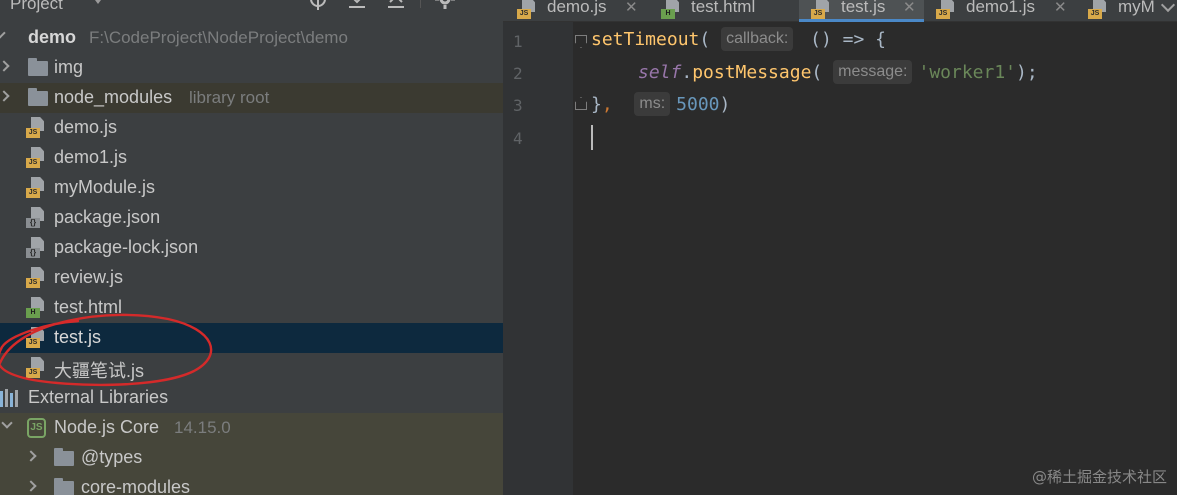  Describe the element at coordinates (91, 157) in the screenshot. I see `tree-item-label: demo1.js` at that location.